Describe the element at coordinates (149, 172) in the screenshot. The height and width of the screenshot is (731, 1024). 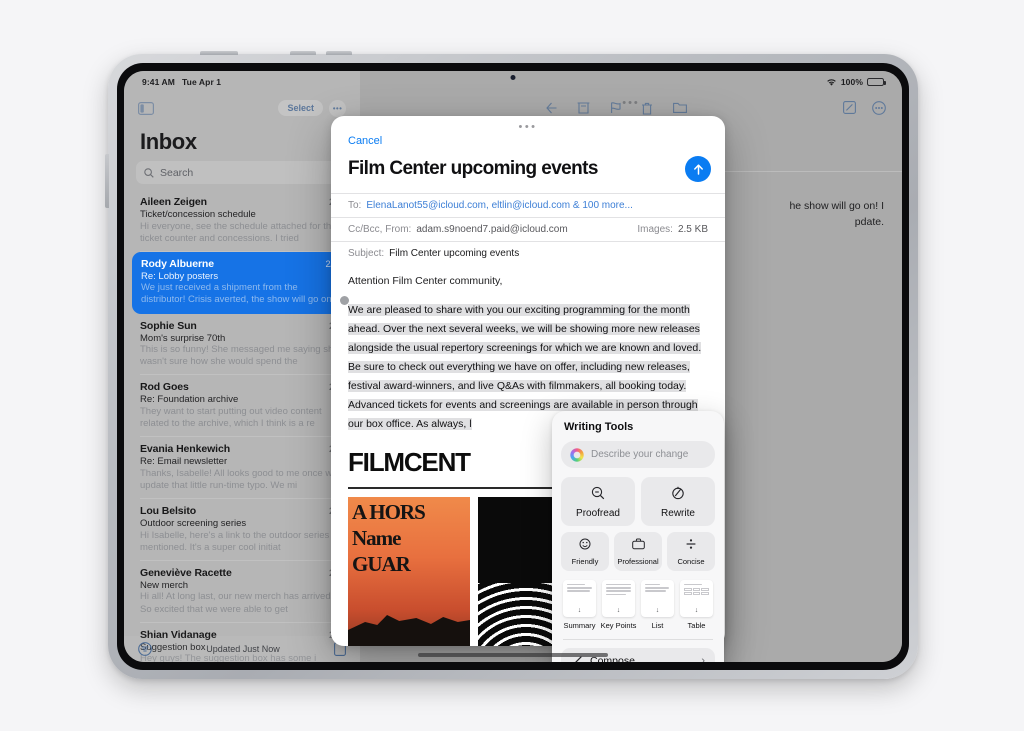
I see `search-icon` at that location.